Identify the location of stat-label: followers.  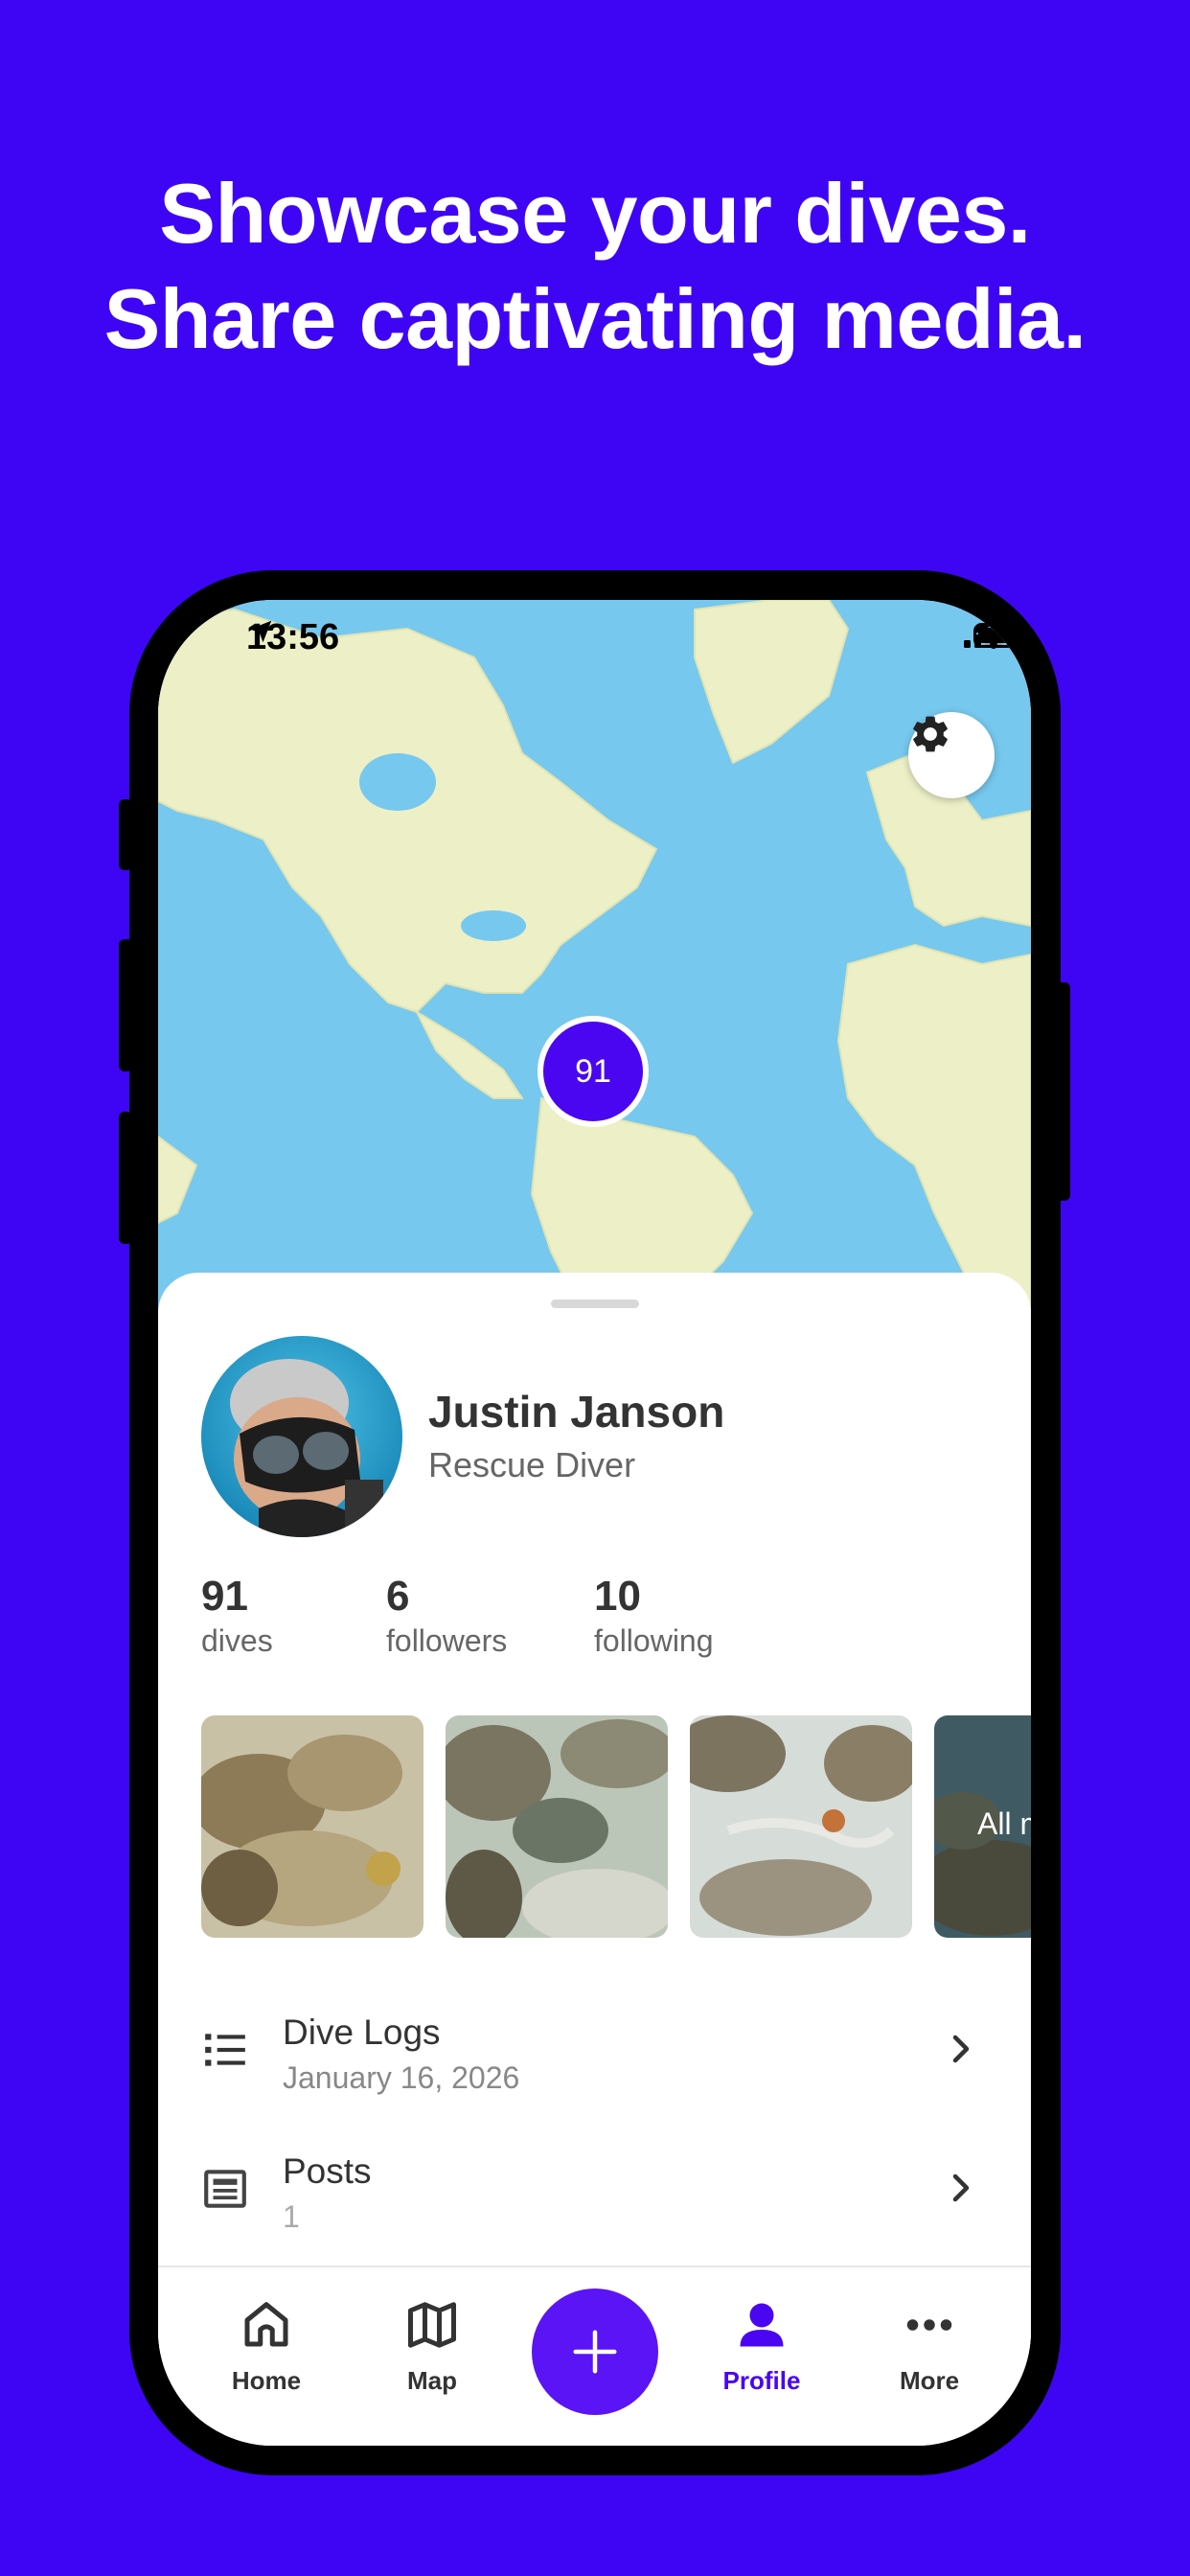
(447, 1640).